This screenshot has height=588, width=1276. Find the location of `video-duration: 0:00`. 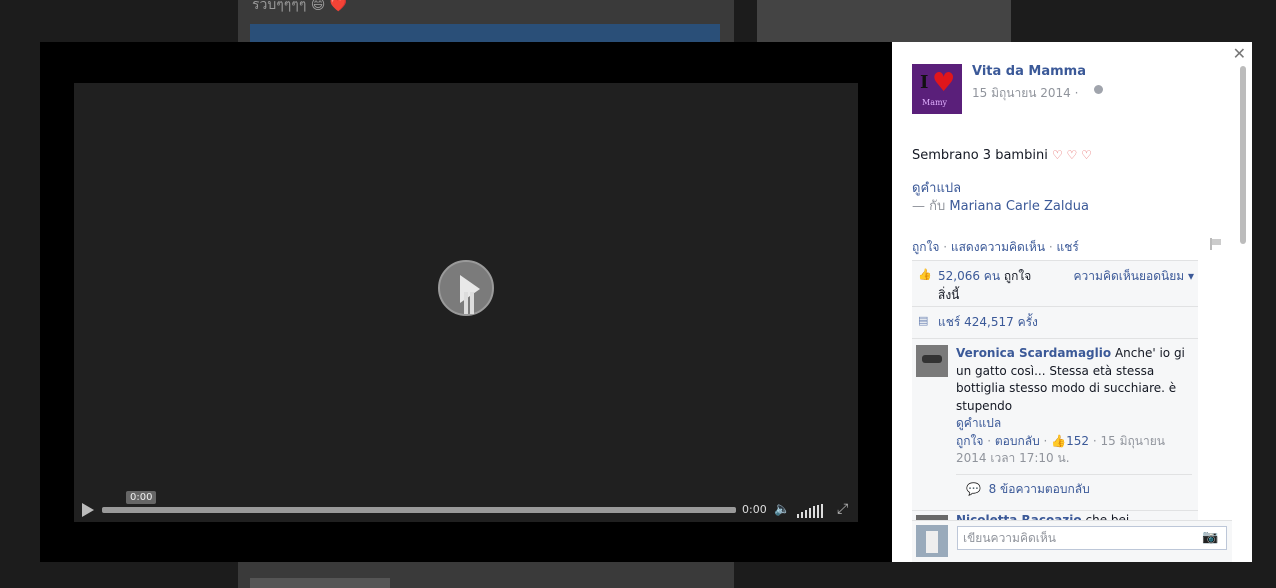

video-duration: 0:00 is located at coordinates (754, 509).